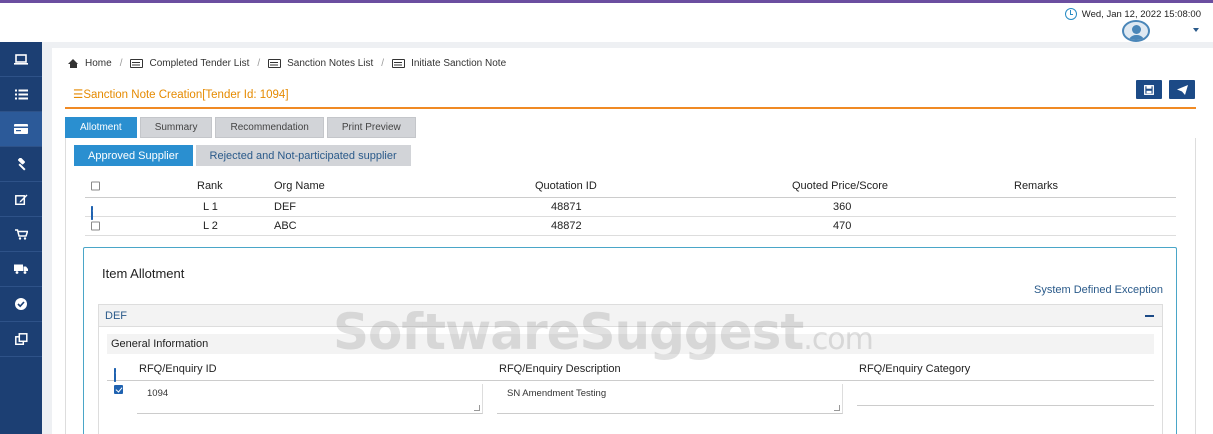 The width and height of the screenshot is (1213, 434). Describe the element at coordinates (1149, 316) in the screenshot. I see `collapse-icon` at that location.